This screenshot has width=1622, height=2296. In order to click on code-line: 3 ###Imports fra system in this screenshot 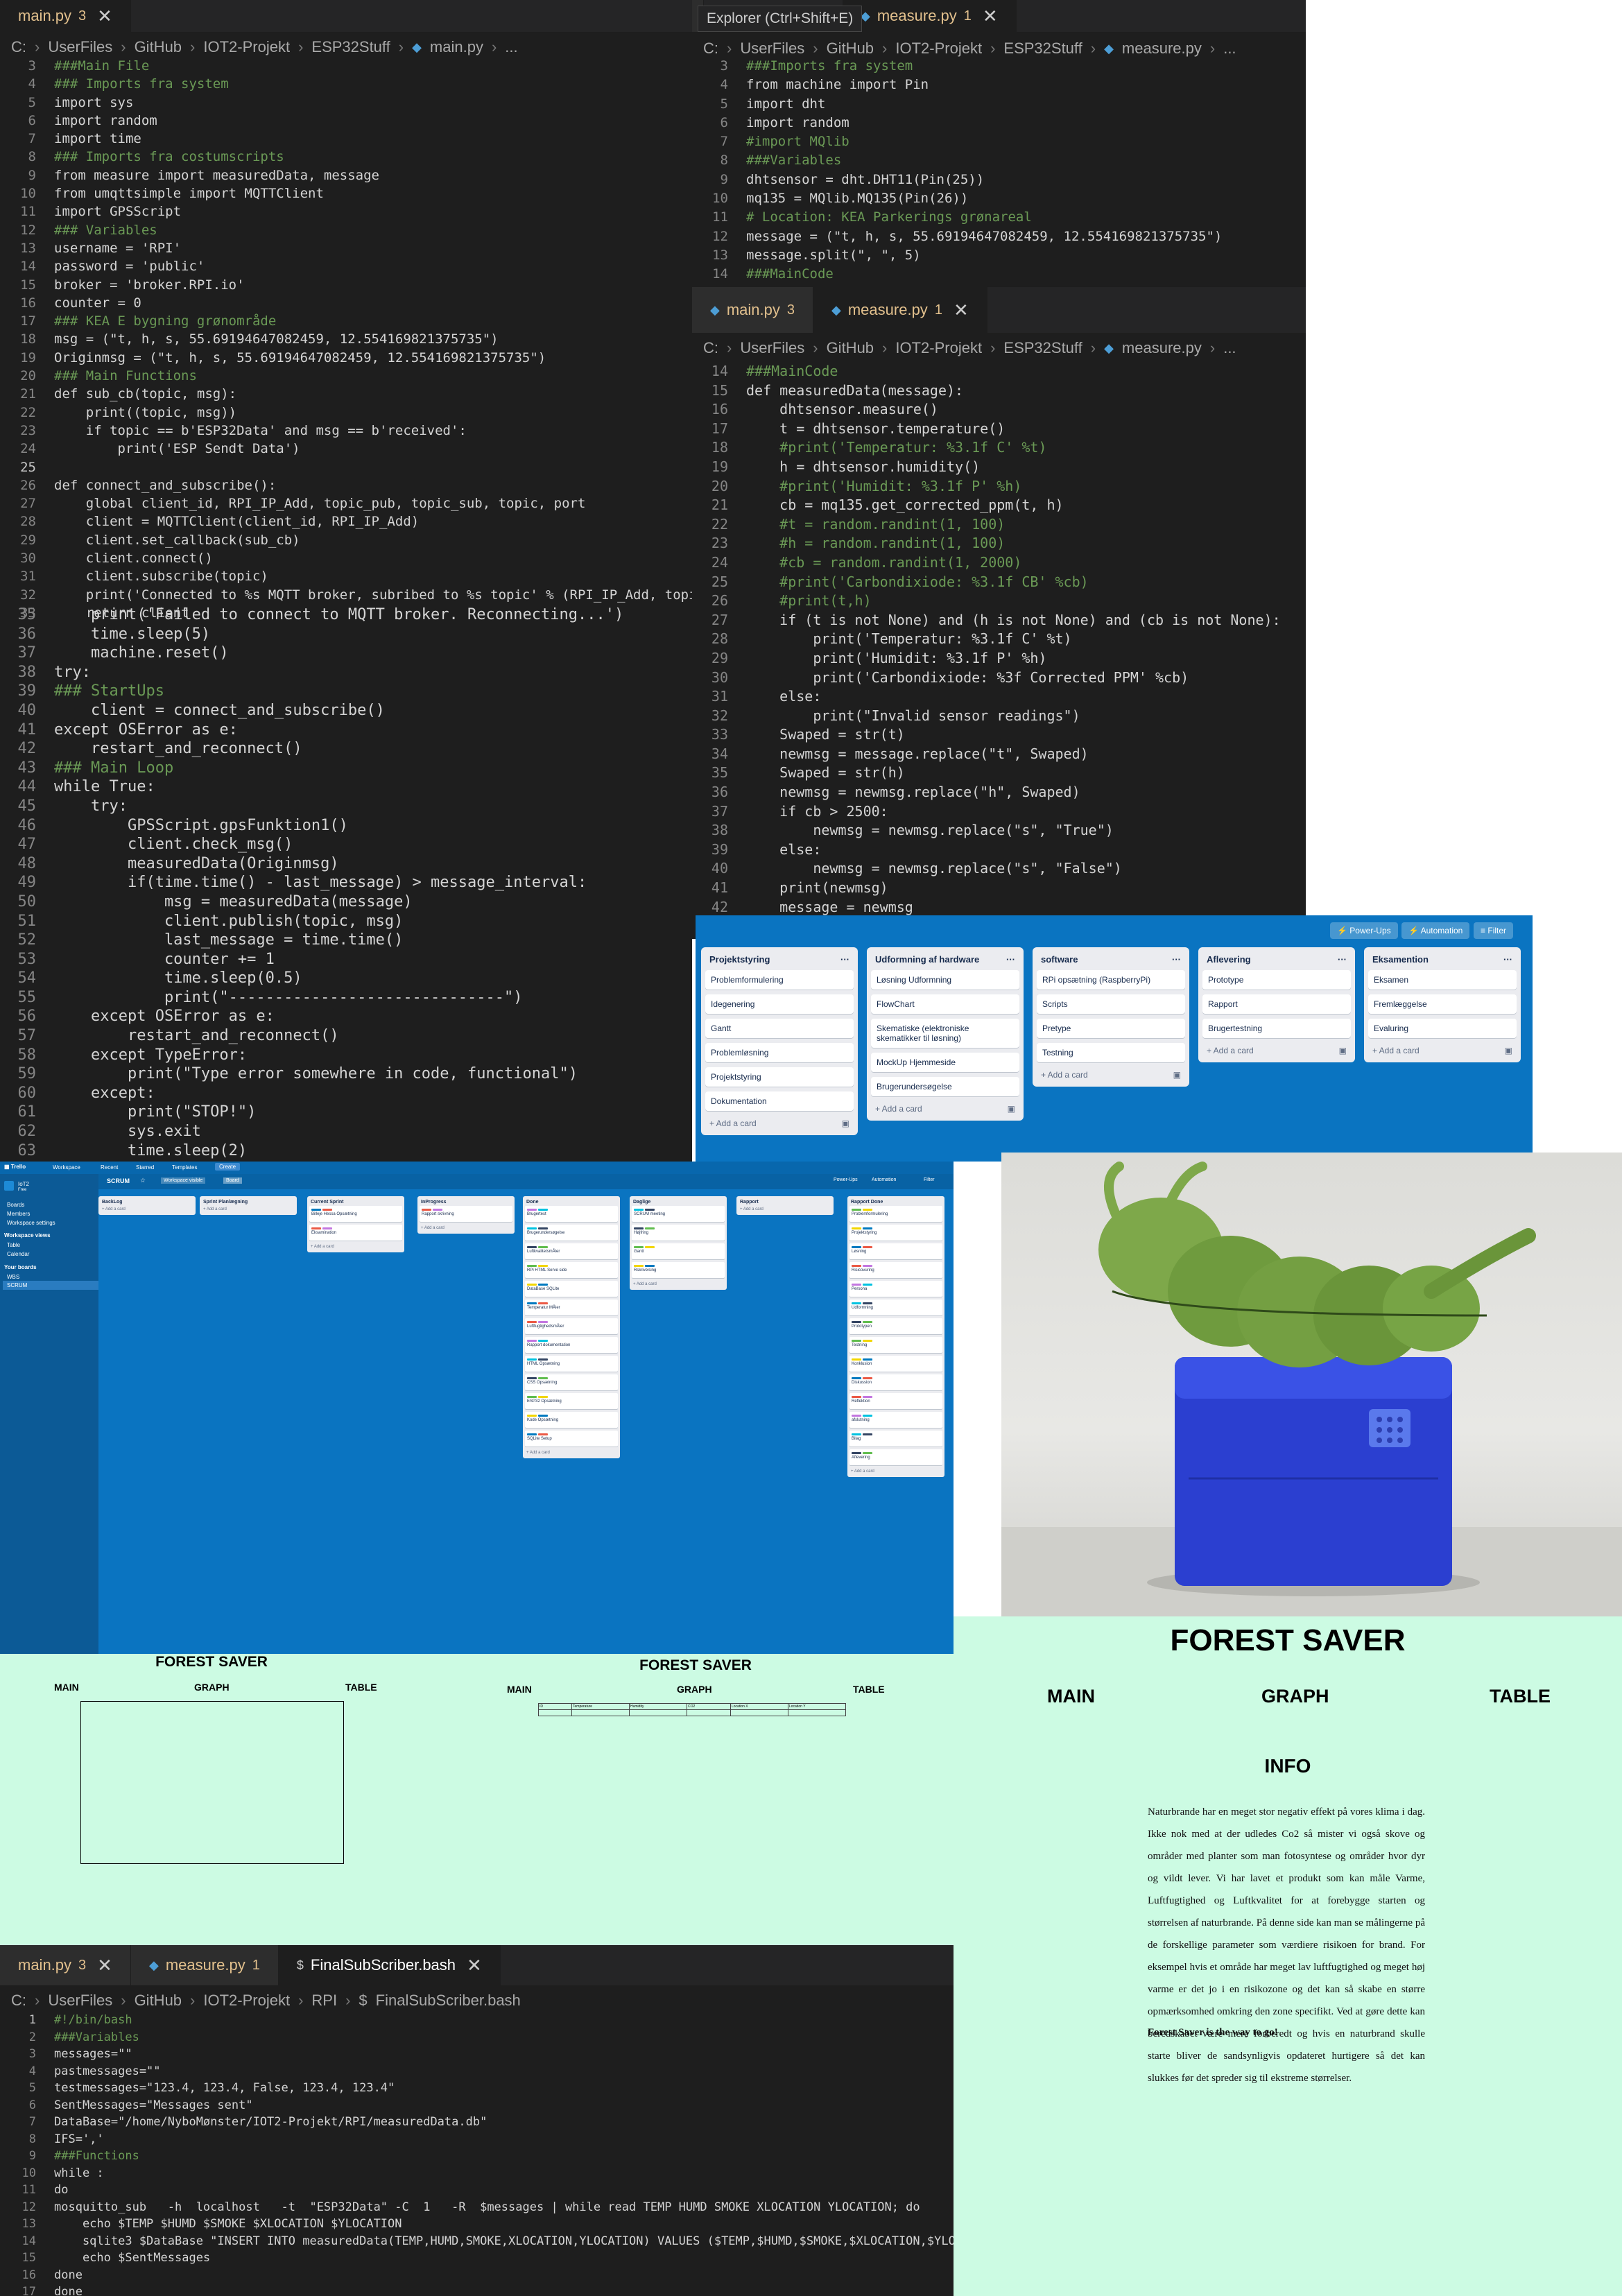, I will do `click(999, 66)`.